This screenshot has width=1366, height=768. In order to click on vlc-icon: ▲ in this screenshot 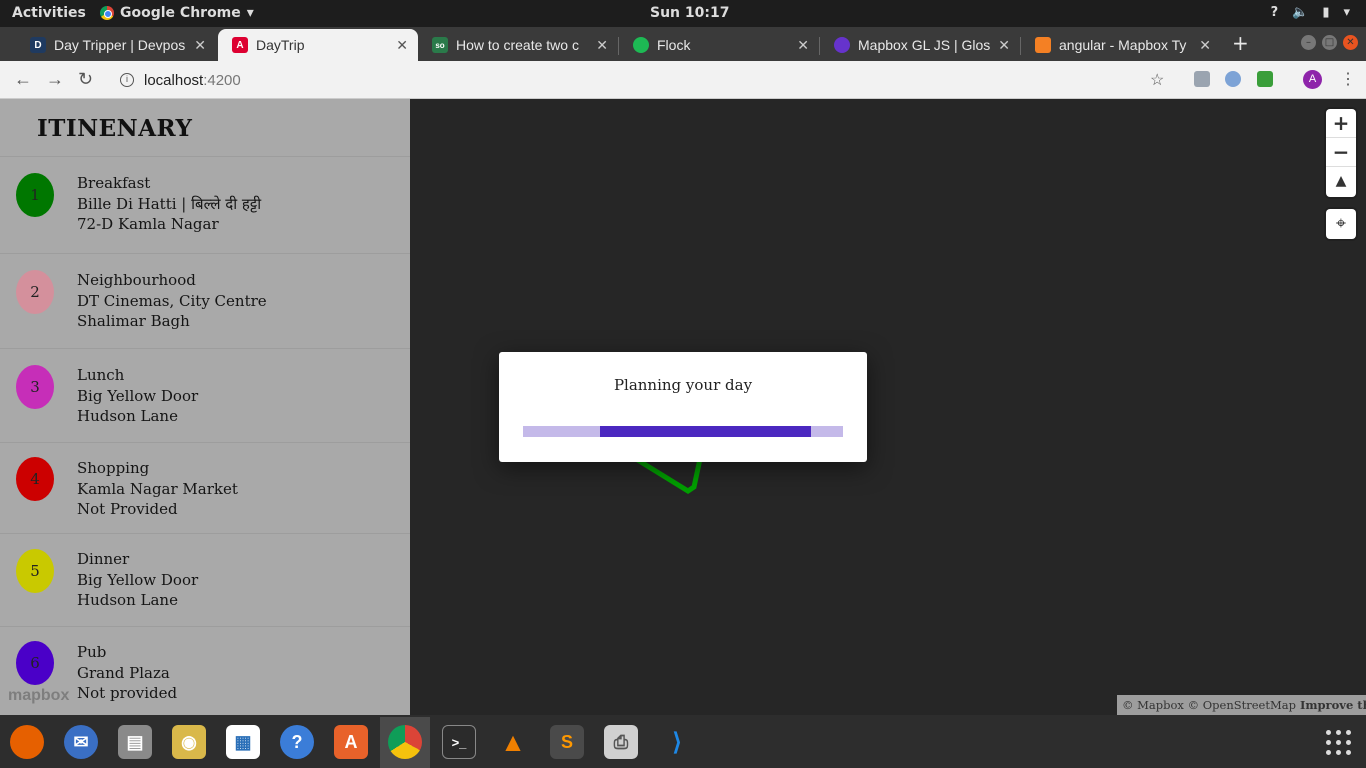, I will do `click(513, 742)`.